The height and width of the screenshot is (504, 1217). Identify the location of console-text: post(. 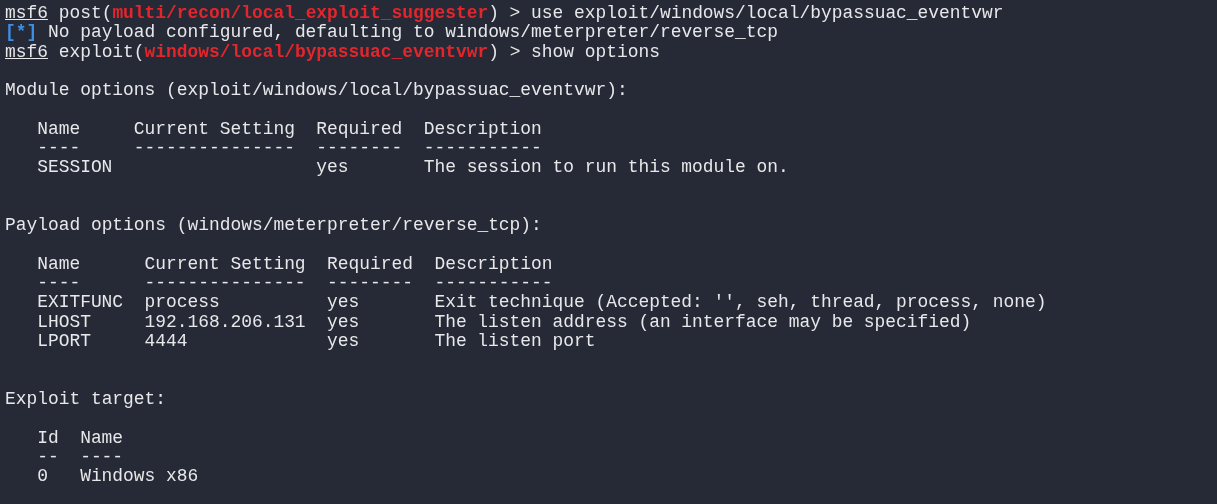
(85, 13).